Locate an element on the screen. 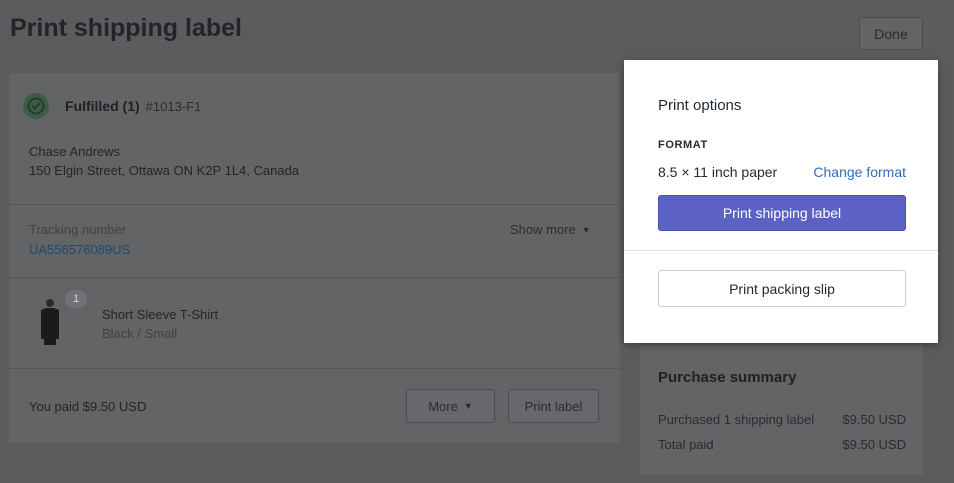 The height and width of the screenshot is (483, 954). summary-row-label: Total paid is located at coordinates (686, 444).